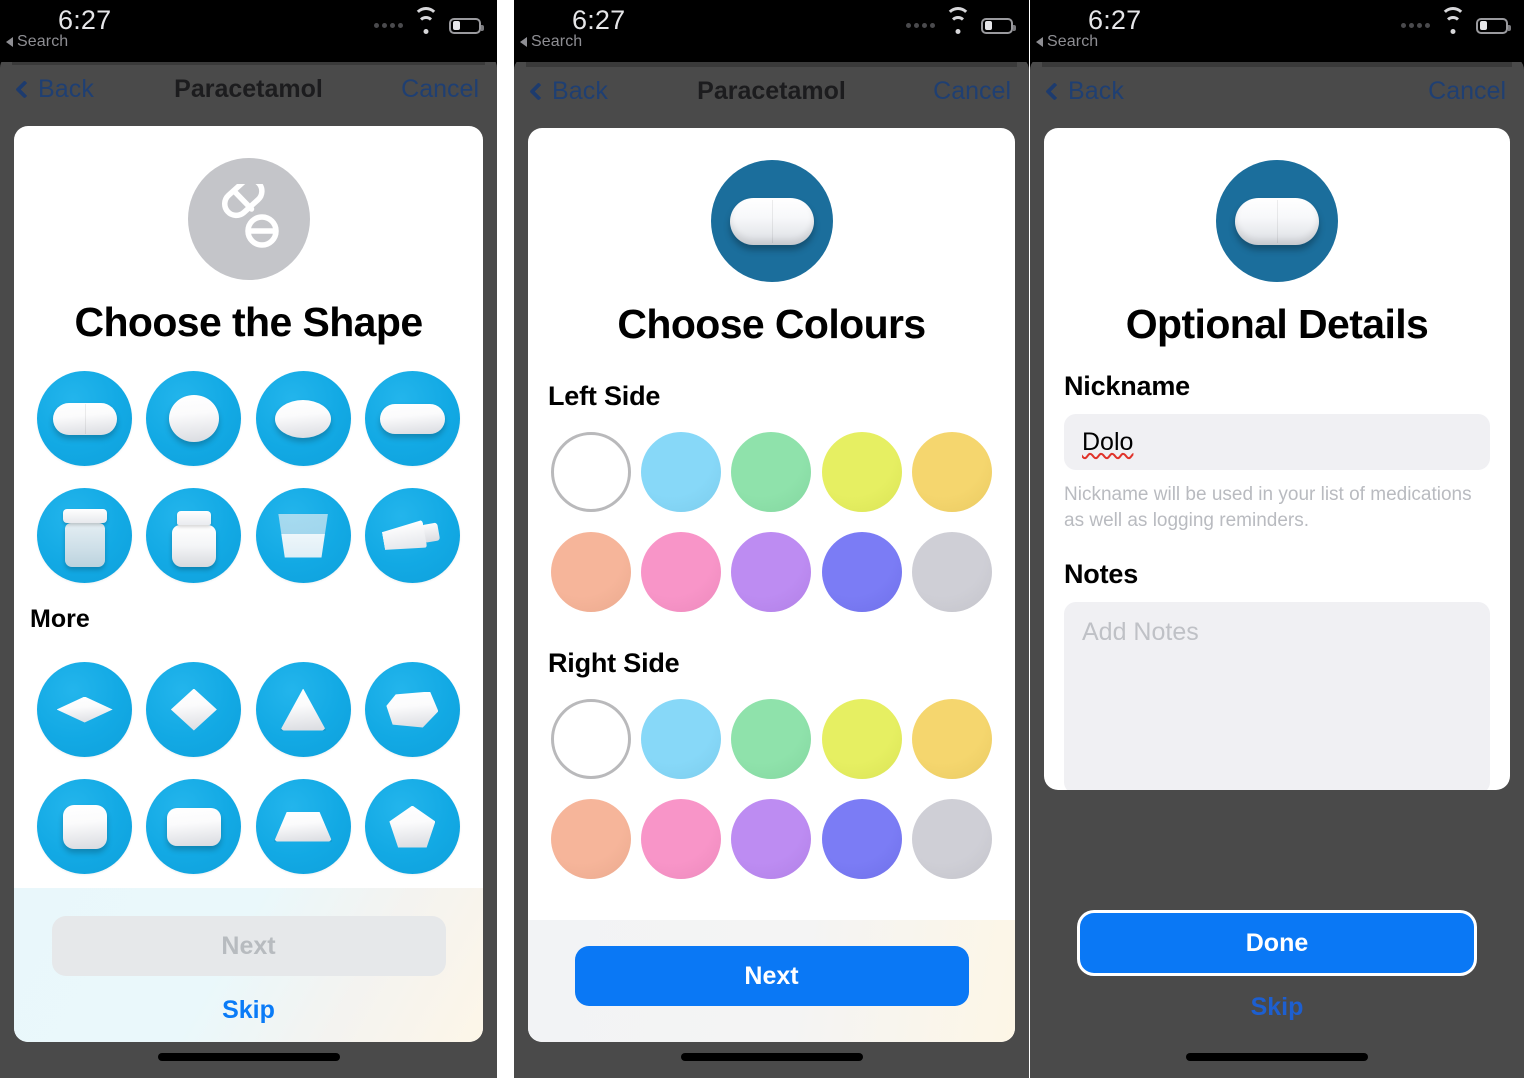 The image size is (1524, 1078). I want to click on shape-option-cup, so click(303, 535).